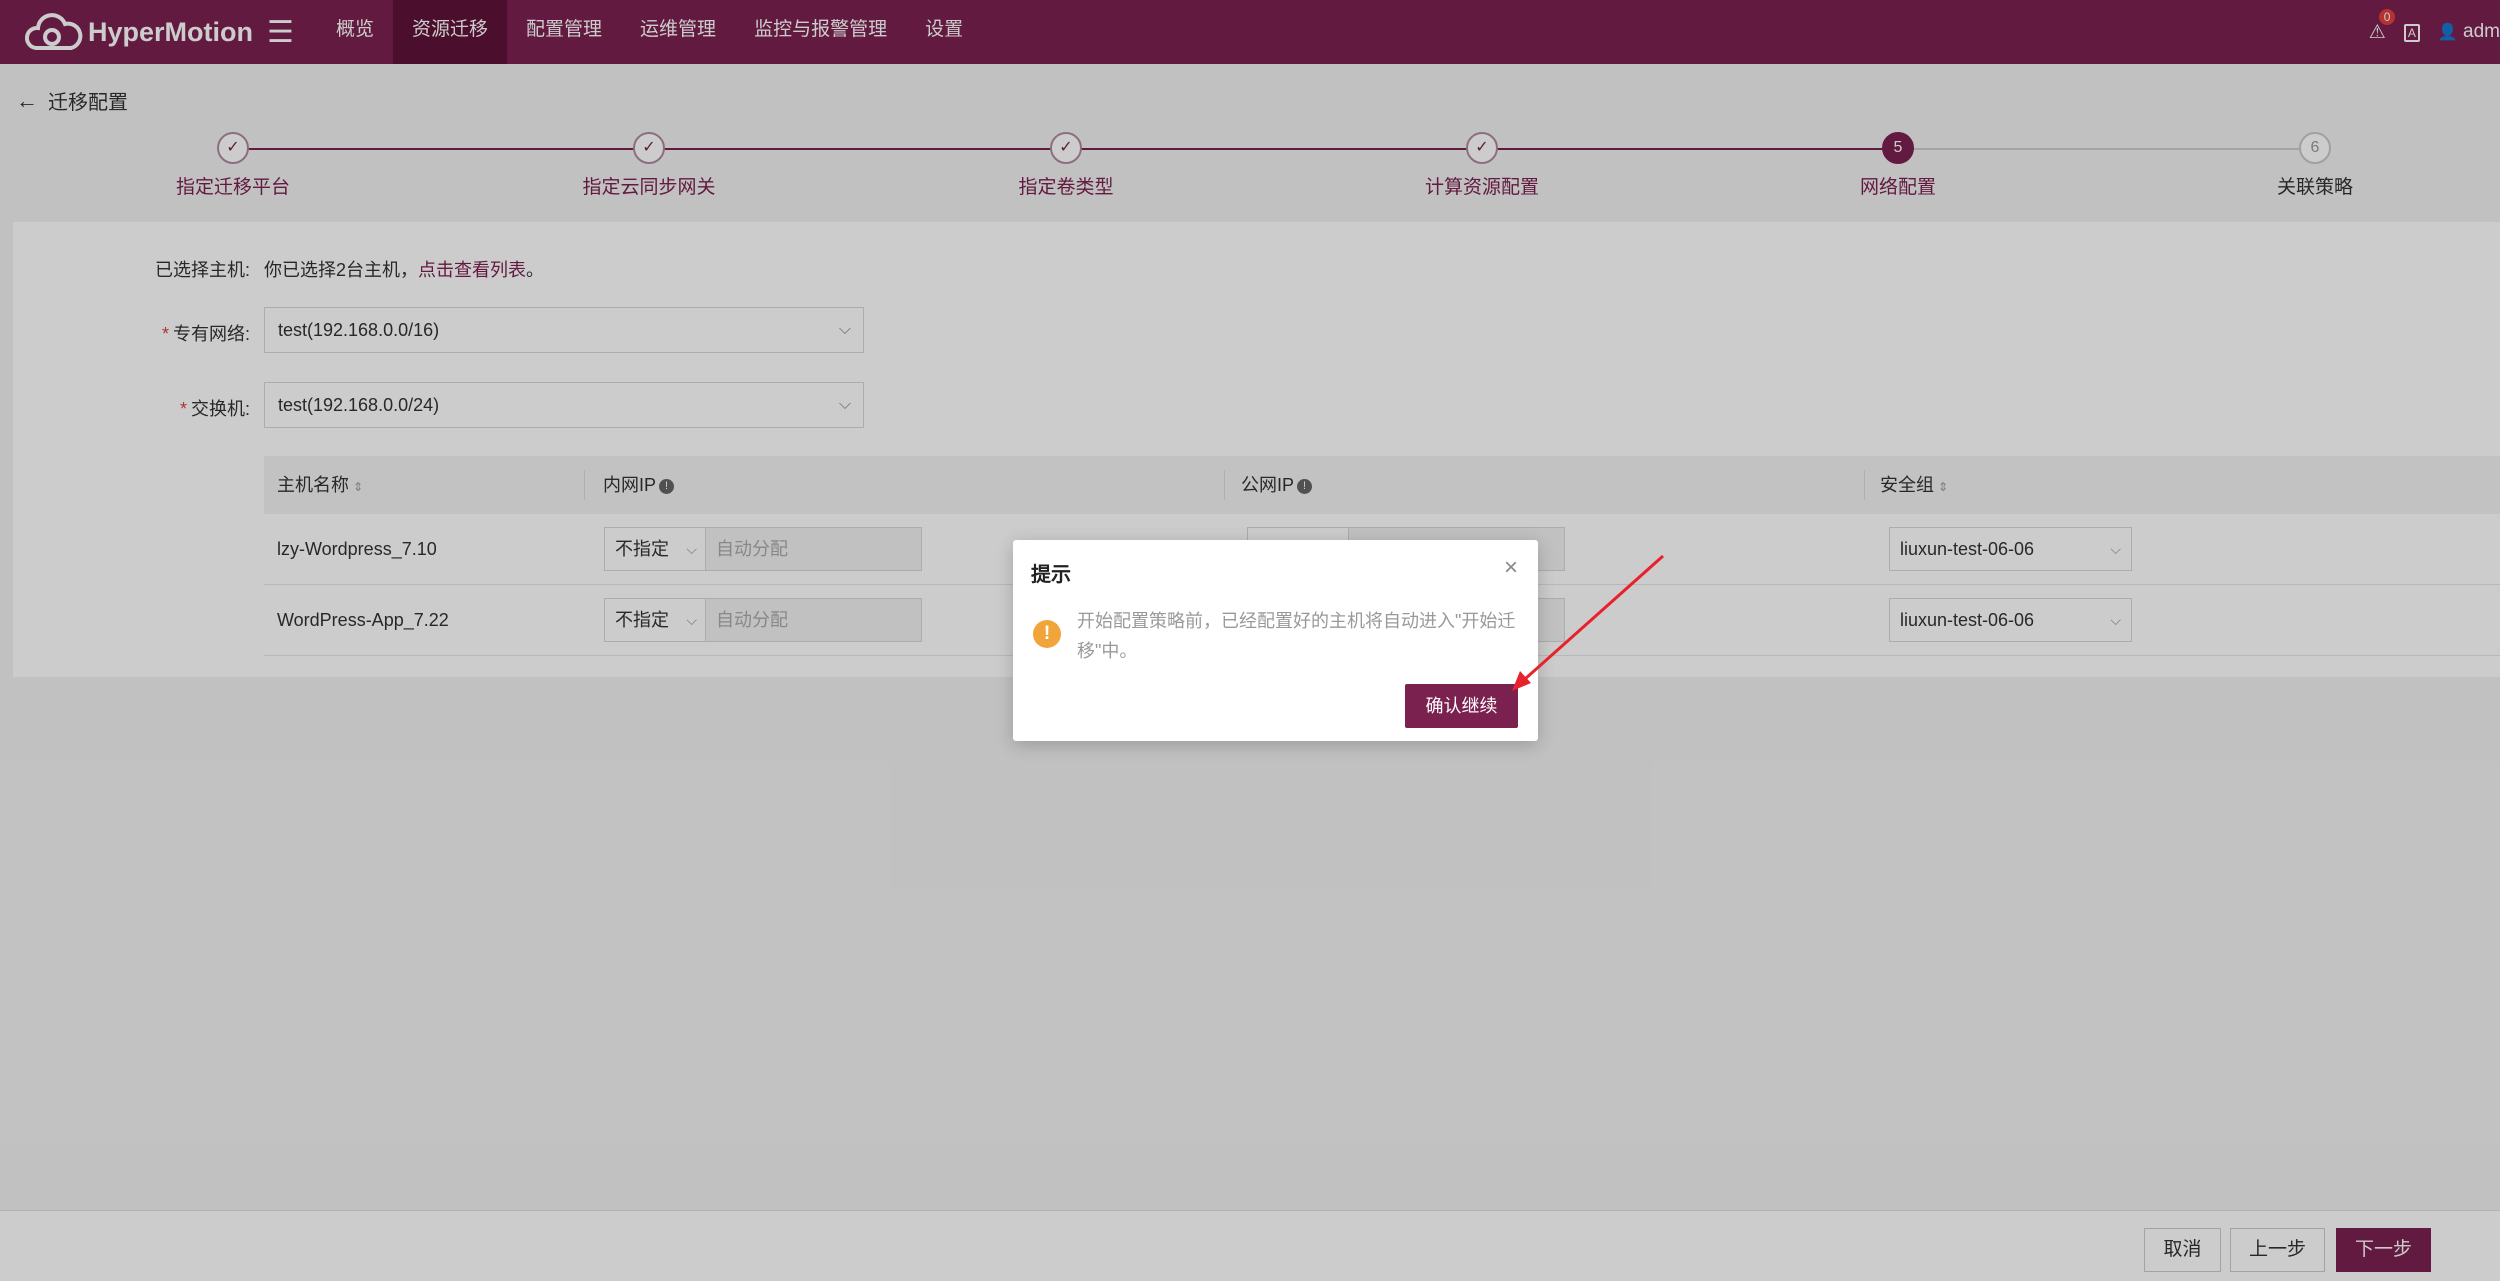 The height and width of the screenshot is (1281, 2500). I want to click on annotation-arrow-icon, so click(1588, 622).